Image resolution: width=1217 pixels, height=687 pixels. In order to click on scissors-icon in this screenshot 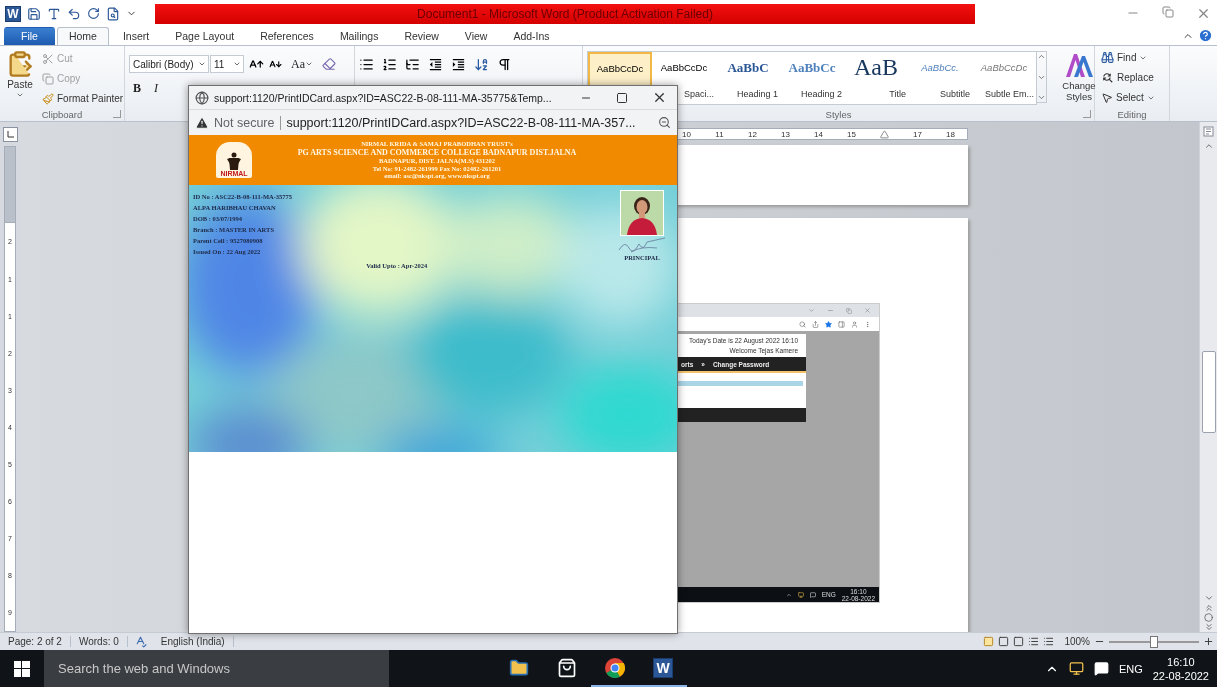, I will do `click(48, 58)`.